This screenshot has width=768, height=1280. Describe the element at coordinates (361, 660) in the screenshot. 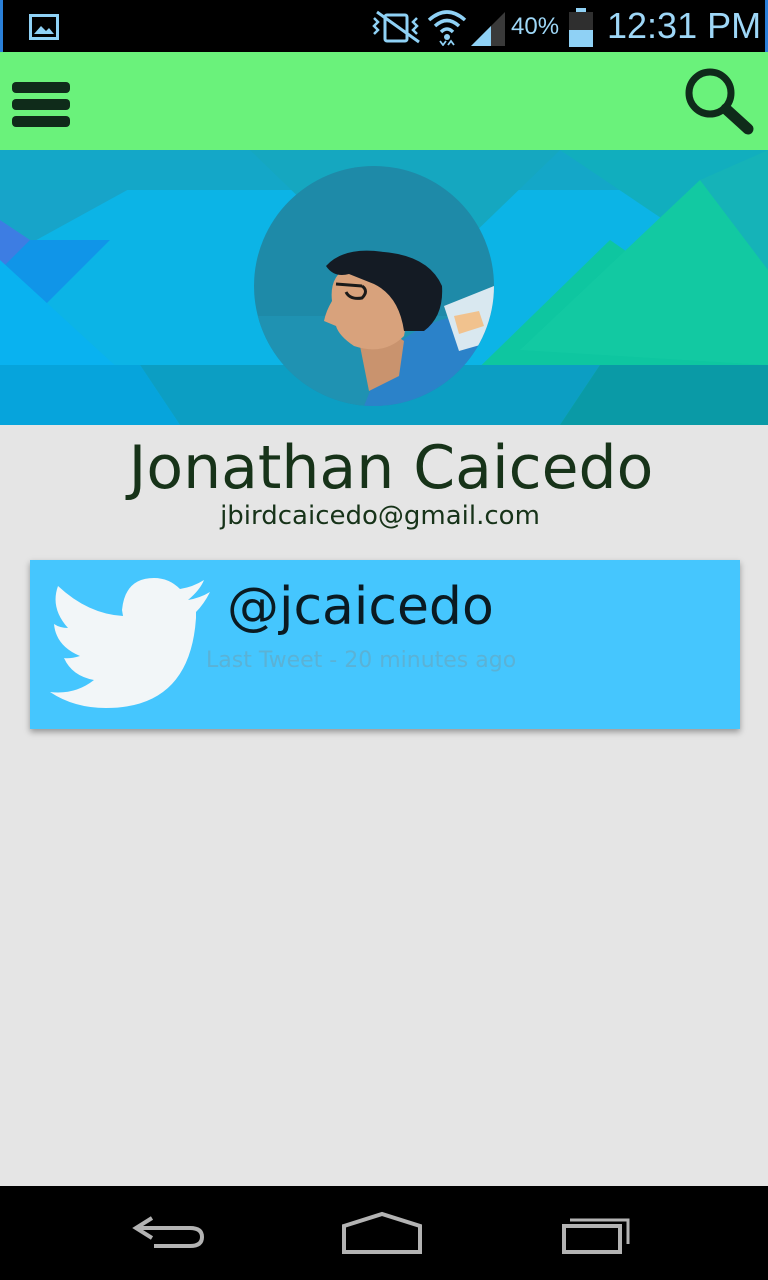

I see `last-tweet-text: Last Tweet - 20 minutes ago` at that location.